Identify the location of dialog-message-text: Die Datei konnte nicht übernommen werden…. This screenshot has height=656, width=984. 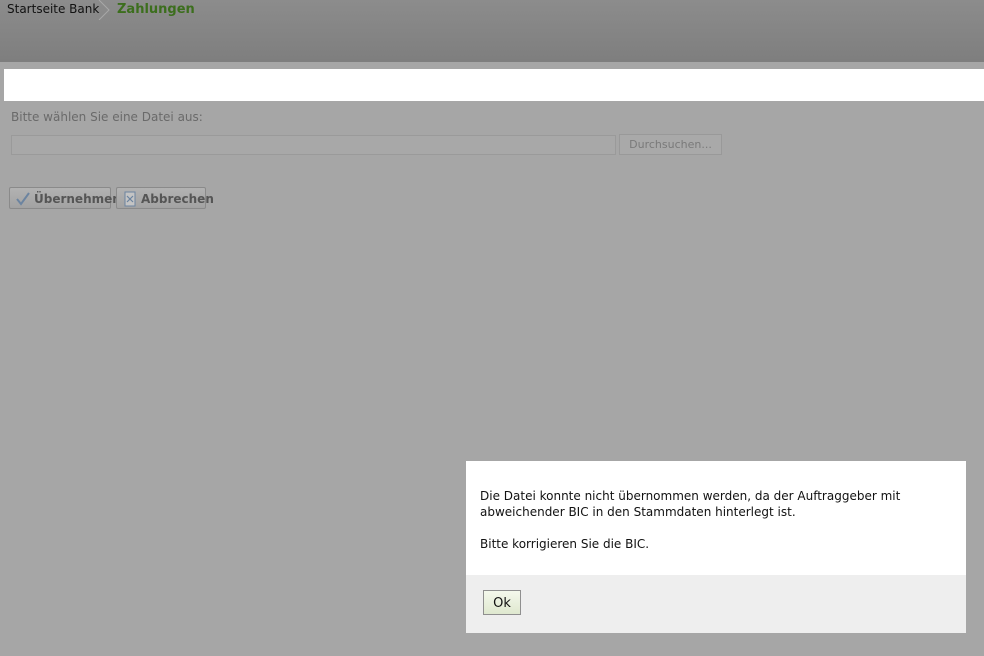
(690, 504).